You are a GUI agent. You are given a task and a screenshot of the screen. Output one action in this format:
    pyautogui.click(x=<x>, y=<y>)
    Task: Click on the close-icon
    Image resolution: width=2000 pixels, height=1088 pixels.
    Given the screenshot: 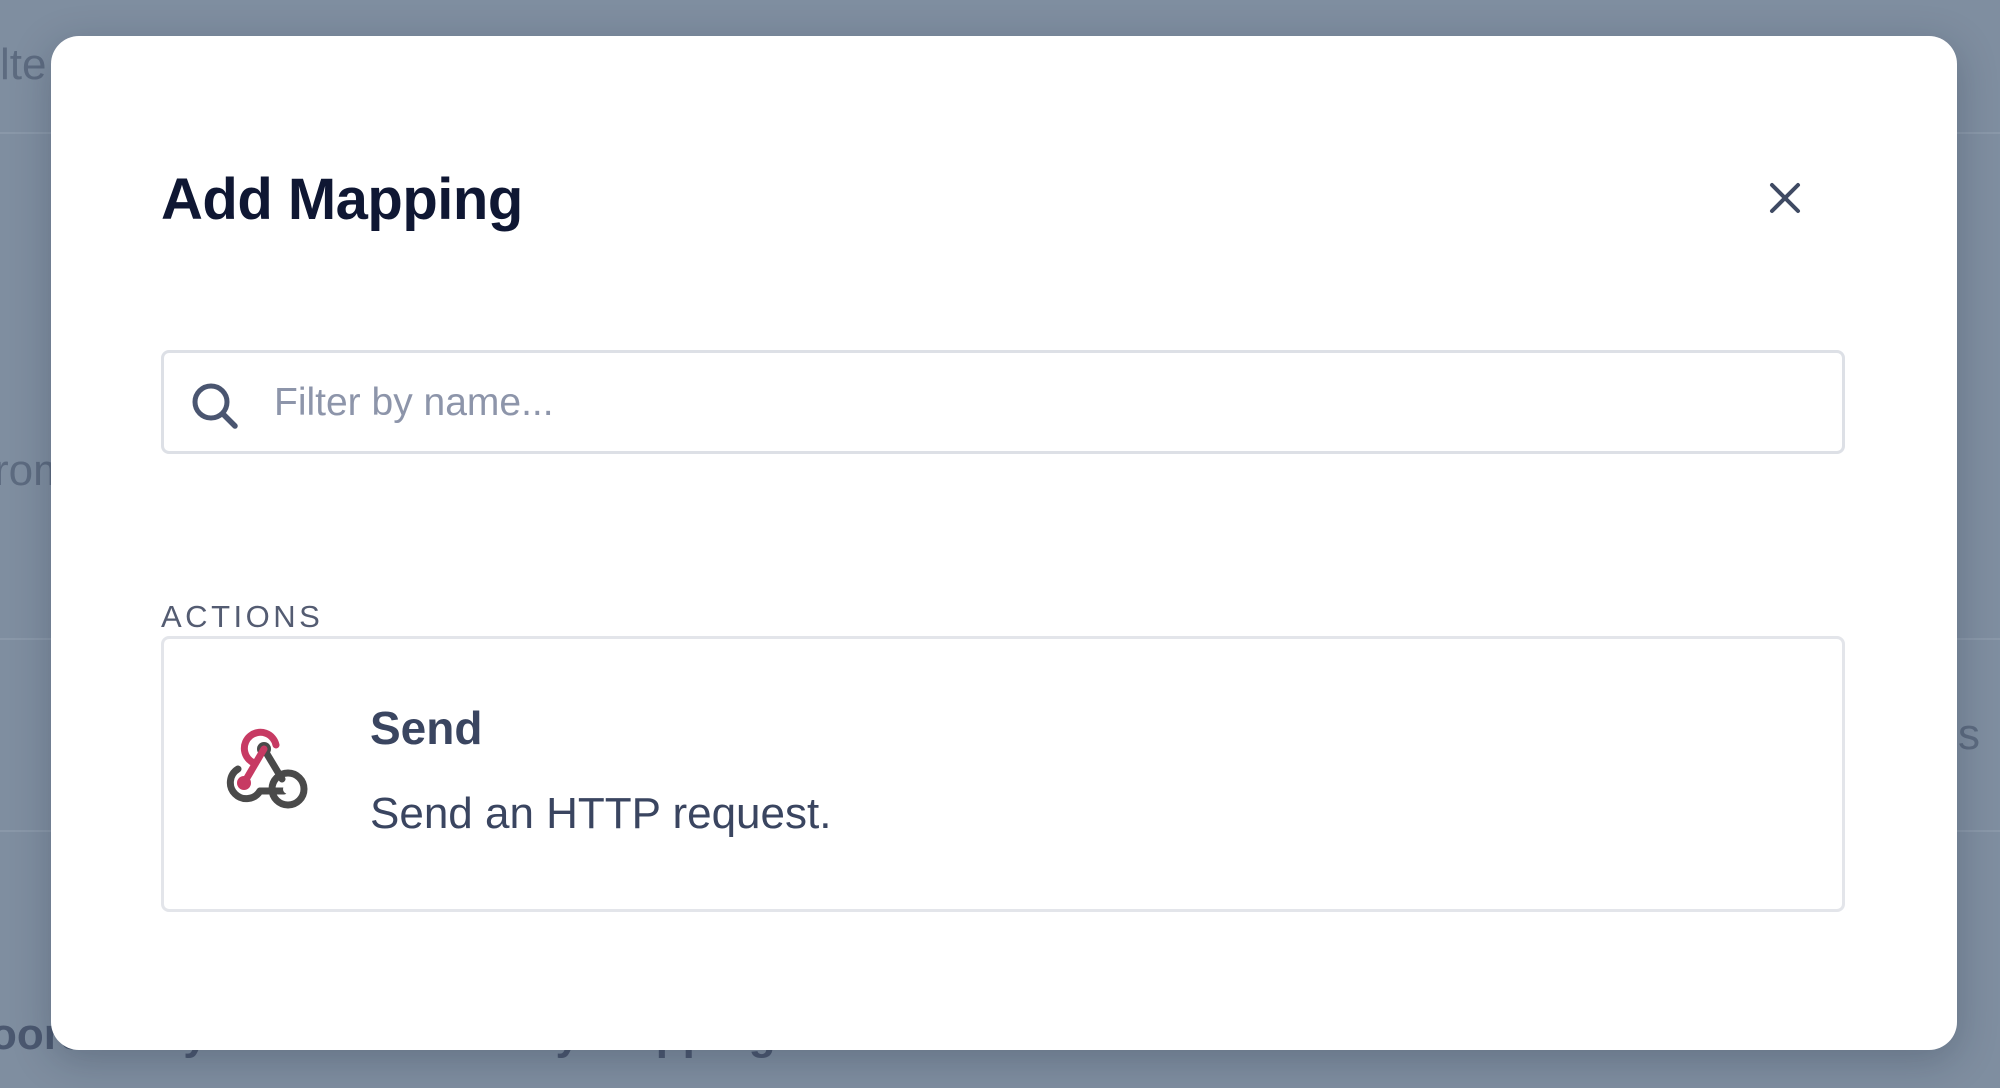 What is the action you would take?
    pyautogui.click(x=1785, y=198)
    